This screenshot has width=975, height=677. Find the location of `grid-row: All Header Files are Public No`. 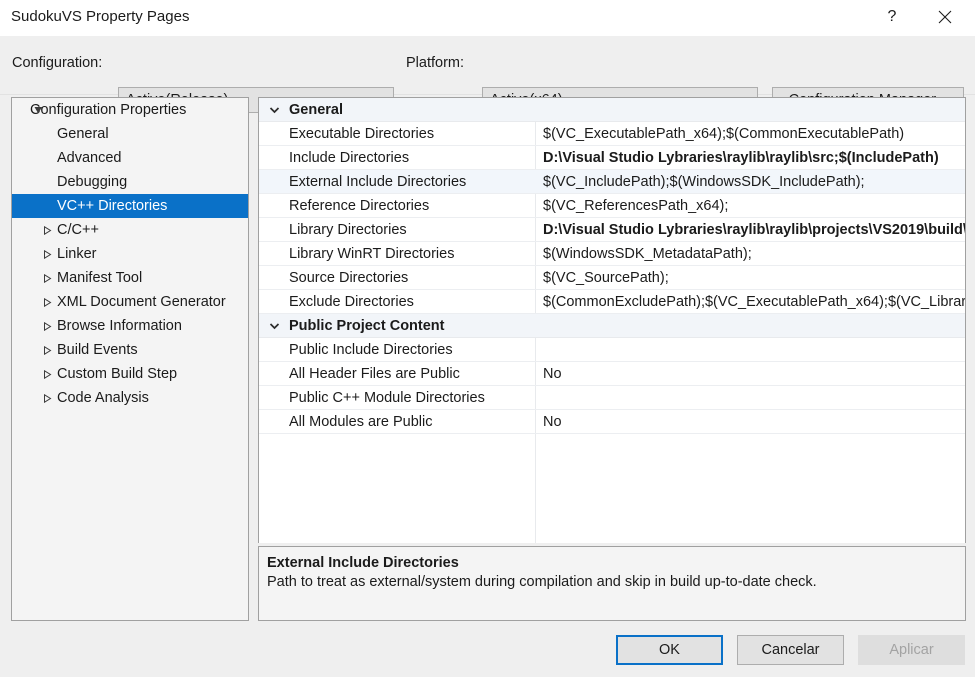

grid-row: All Header Files are Public No is located at coordinates (612, 374).